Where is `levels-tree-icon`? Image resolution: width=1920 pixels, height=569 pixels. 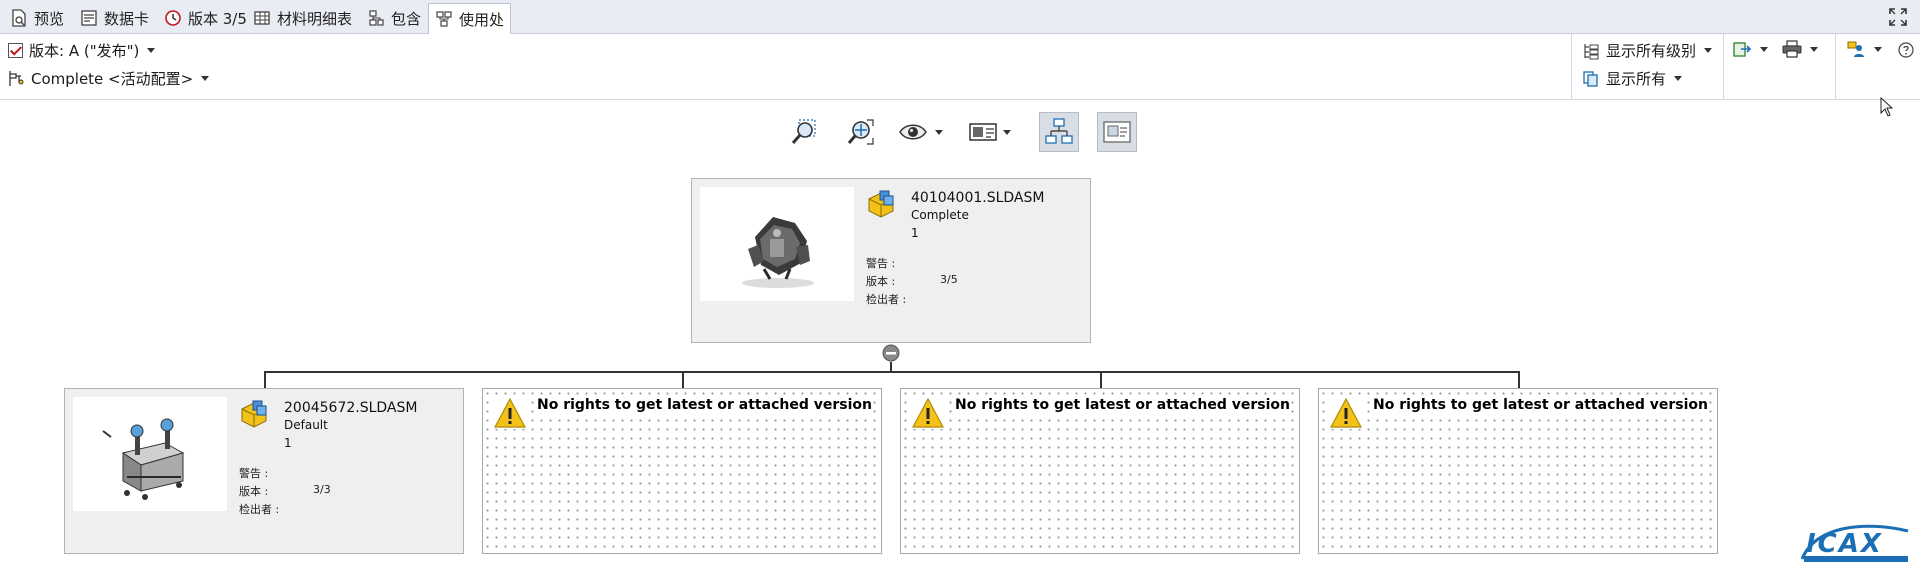
levels-tree-icon is located at coordinates (1591, 51).